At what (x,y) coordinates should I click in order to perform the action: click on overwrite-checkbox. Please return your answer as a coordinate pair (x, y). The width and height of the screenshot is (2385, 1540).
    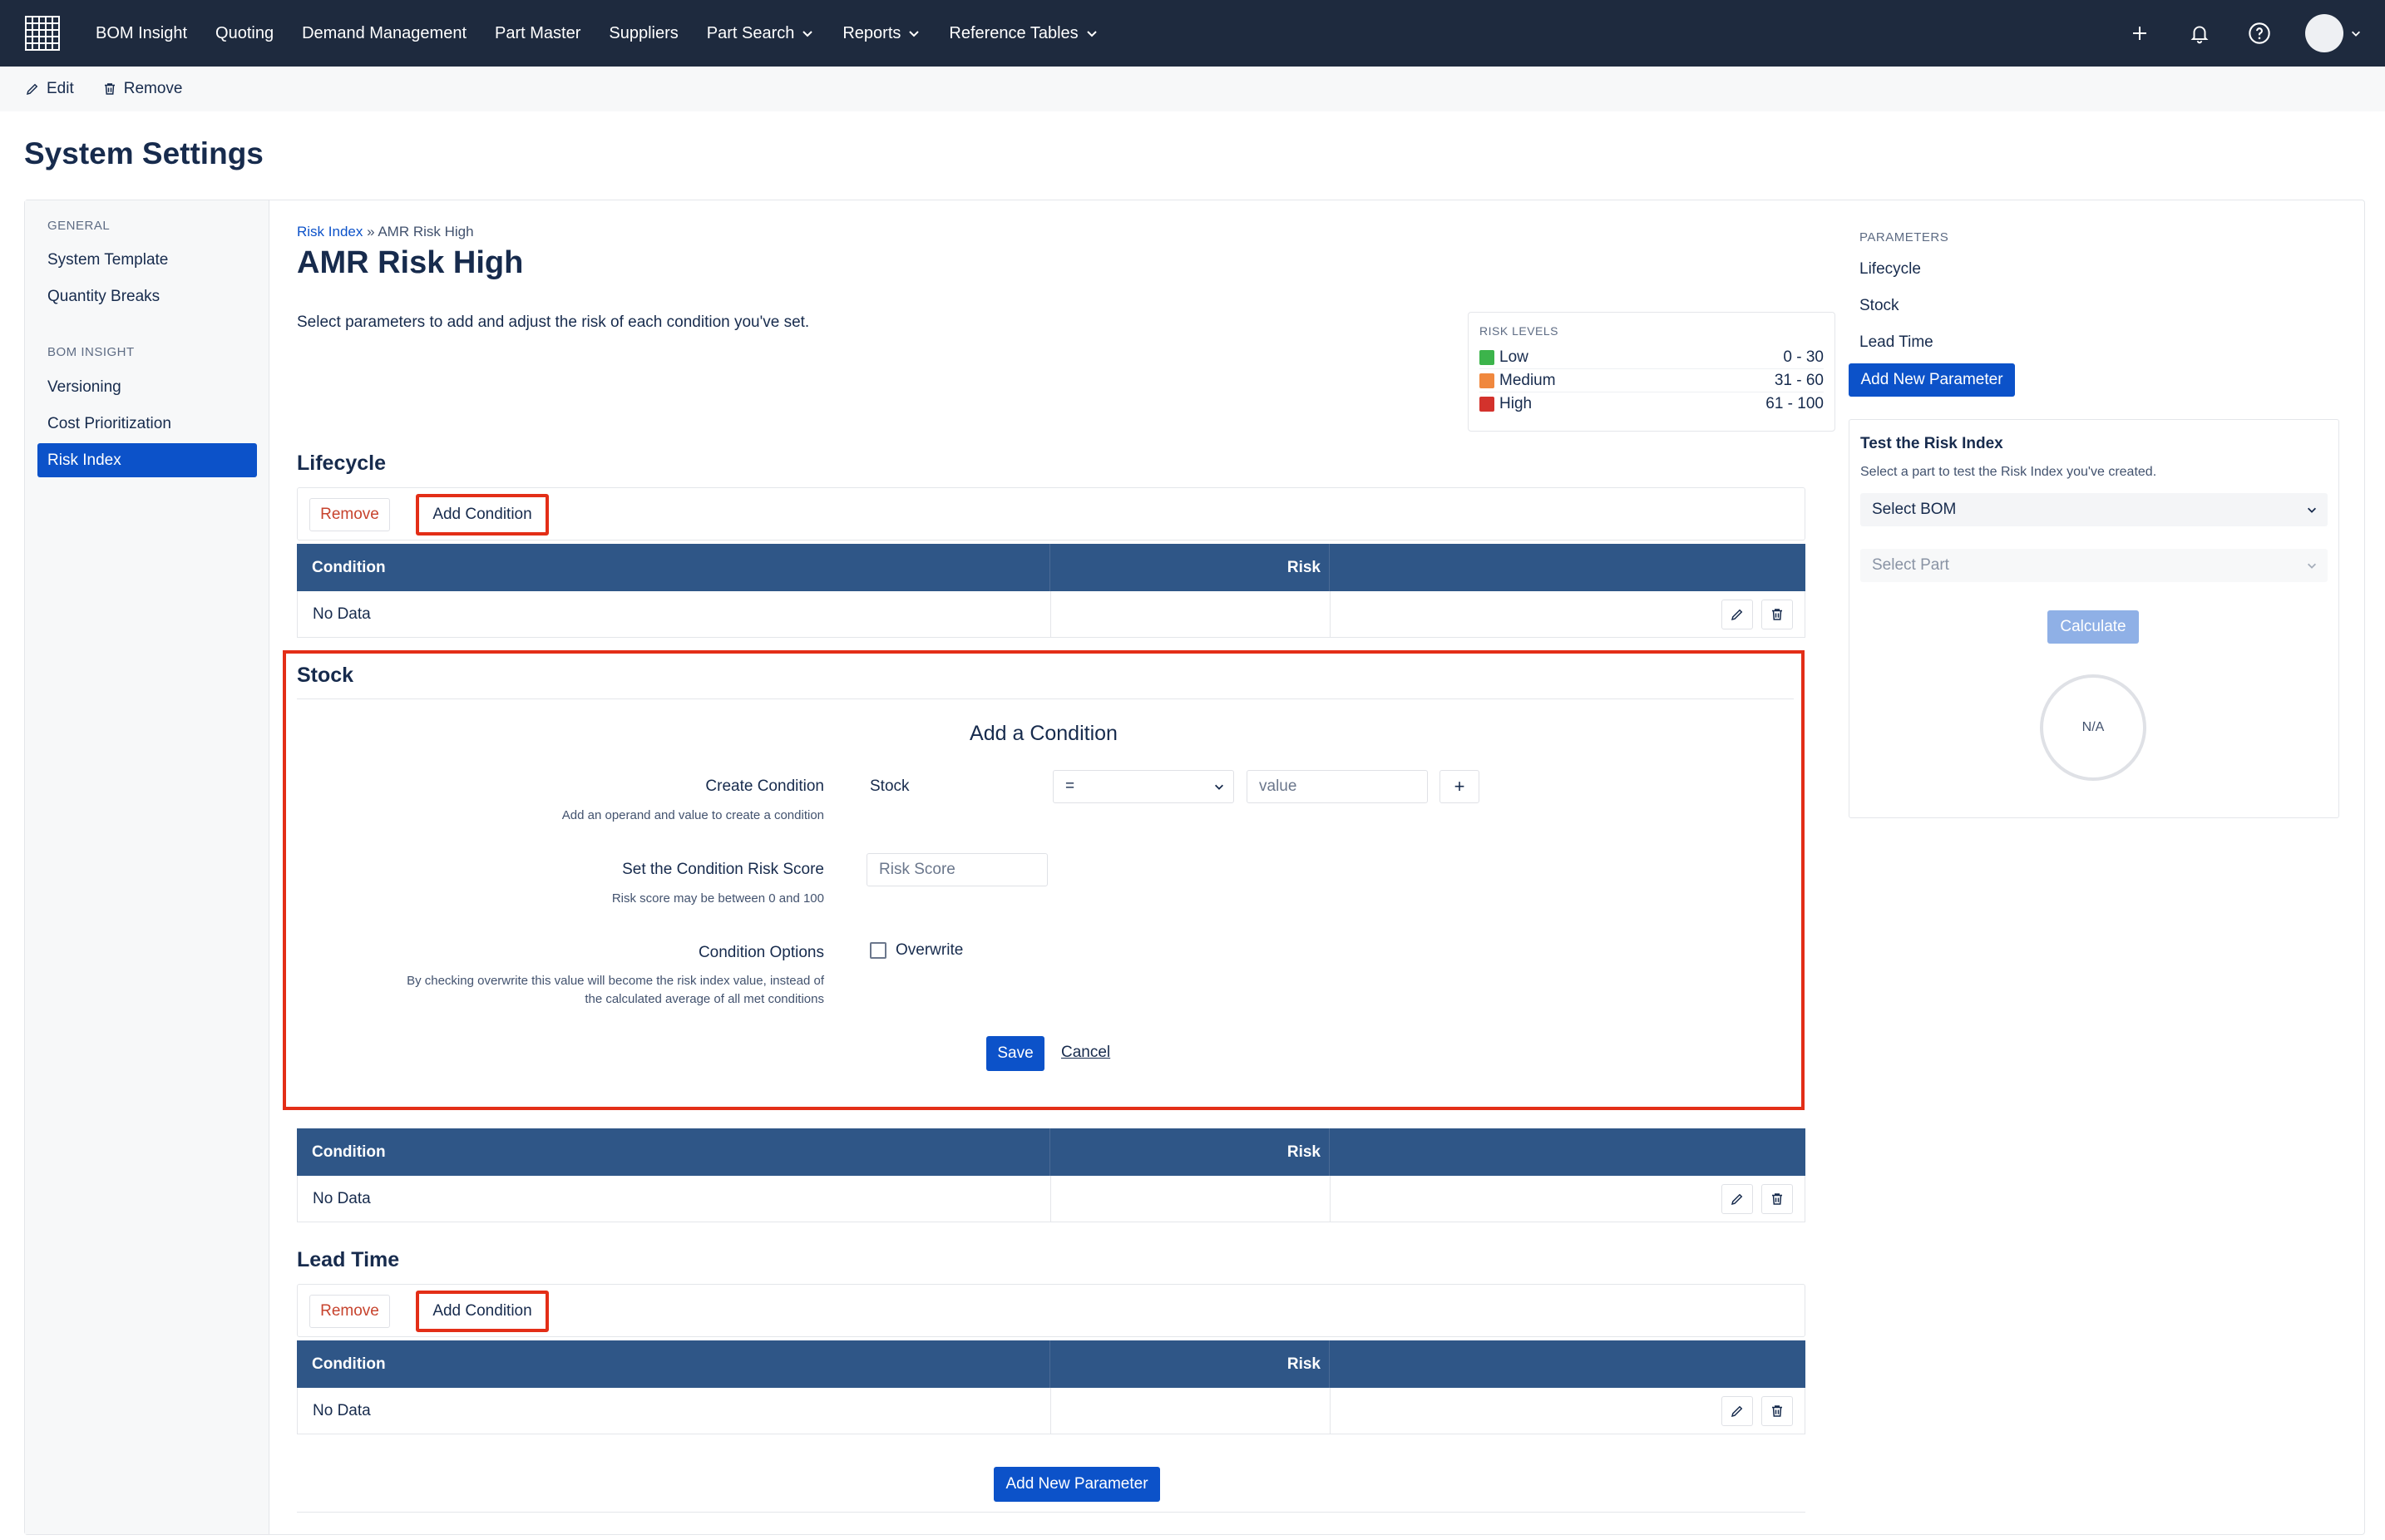
    Looking at the image, I should click on (878, 950).